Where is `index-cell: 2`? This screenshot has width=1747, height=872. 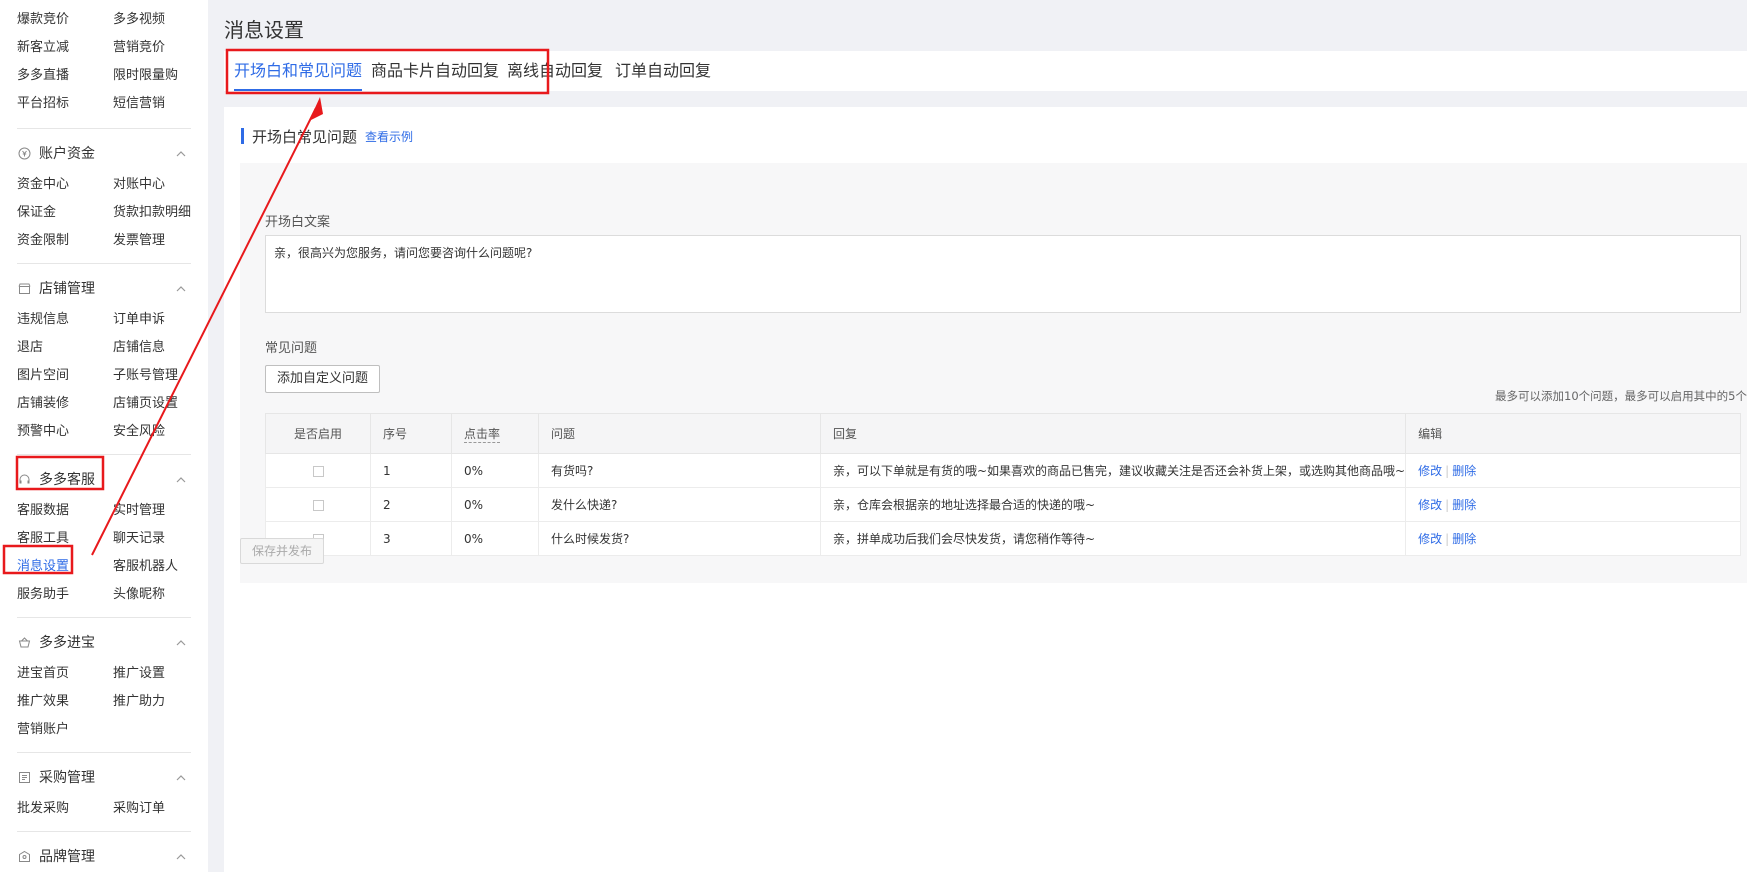 index-cell: 2 is located at coordinates (411, 504).